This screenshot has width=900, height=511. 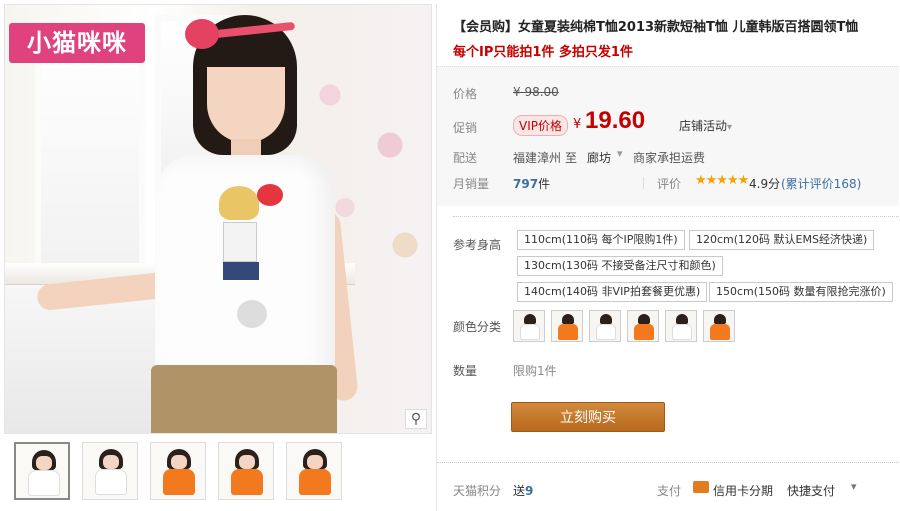 I want to click on brand-logo: 小猫咪咪, so click(x=77, y=43).